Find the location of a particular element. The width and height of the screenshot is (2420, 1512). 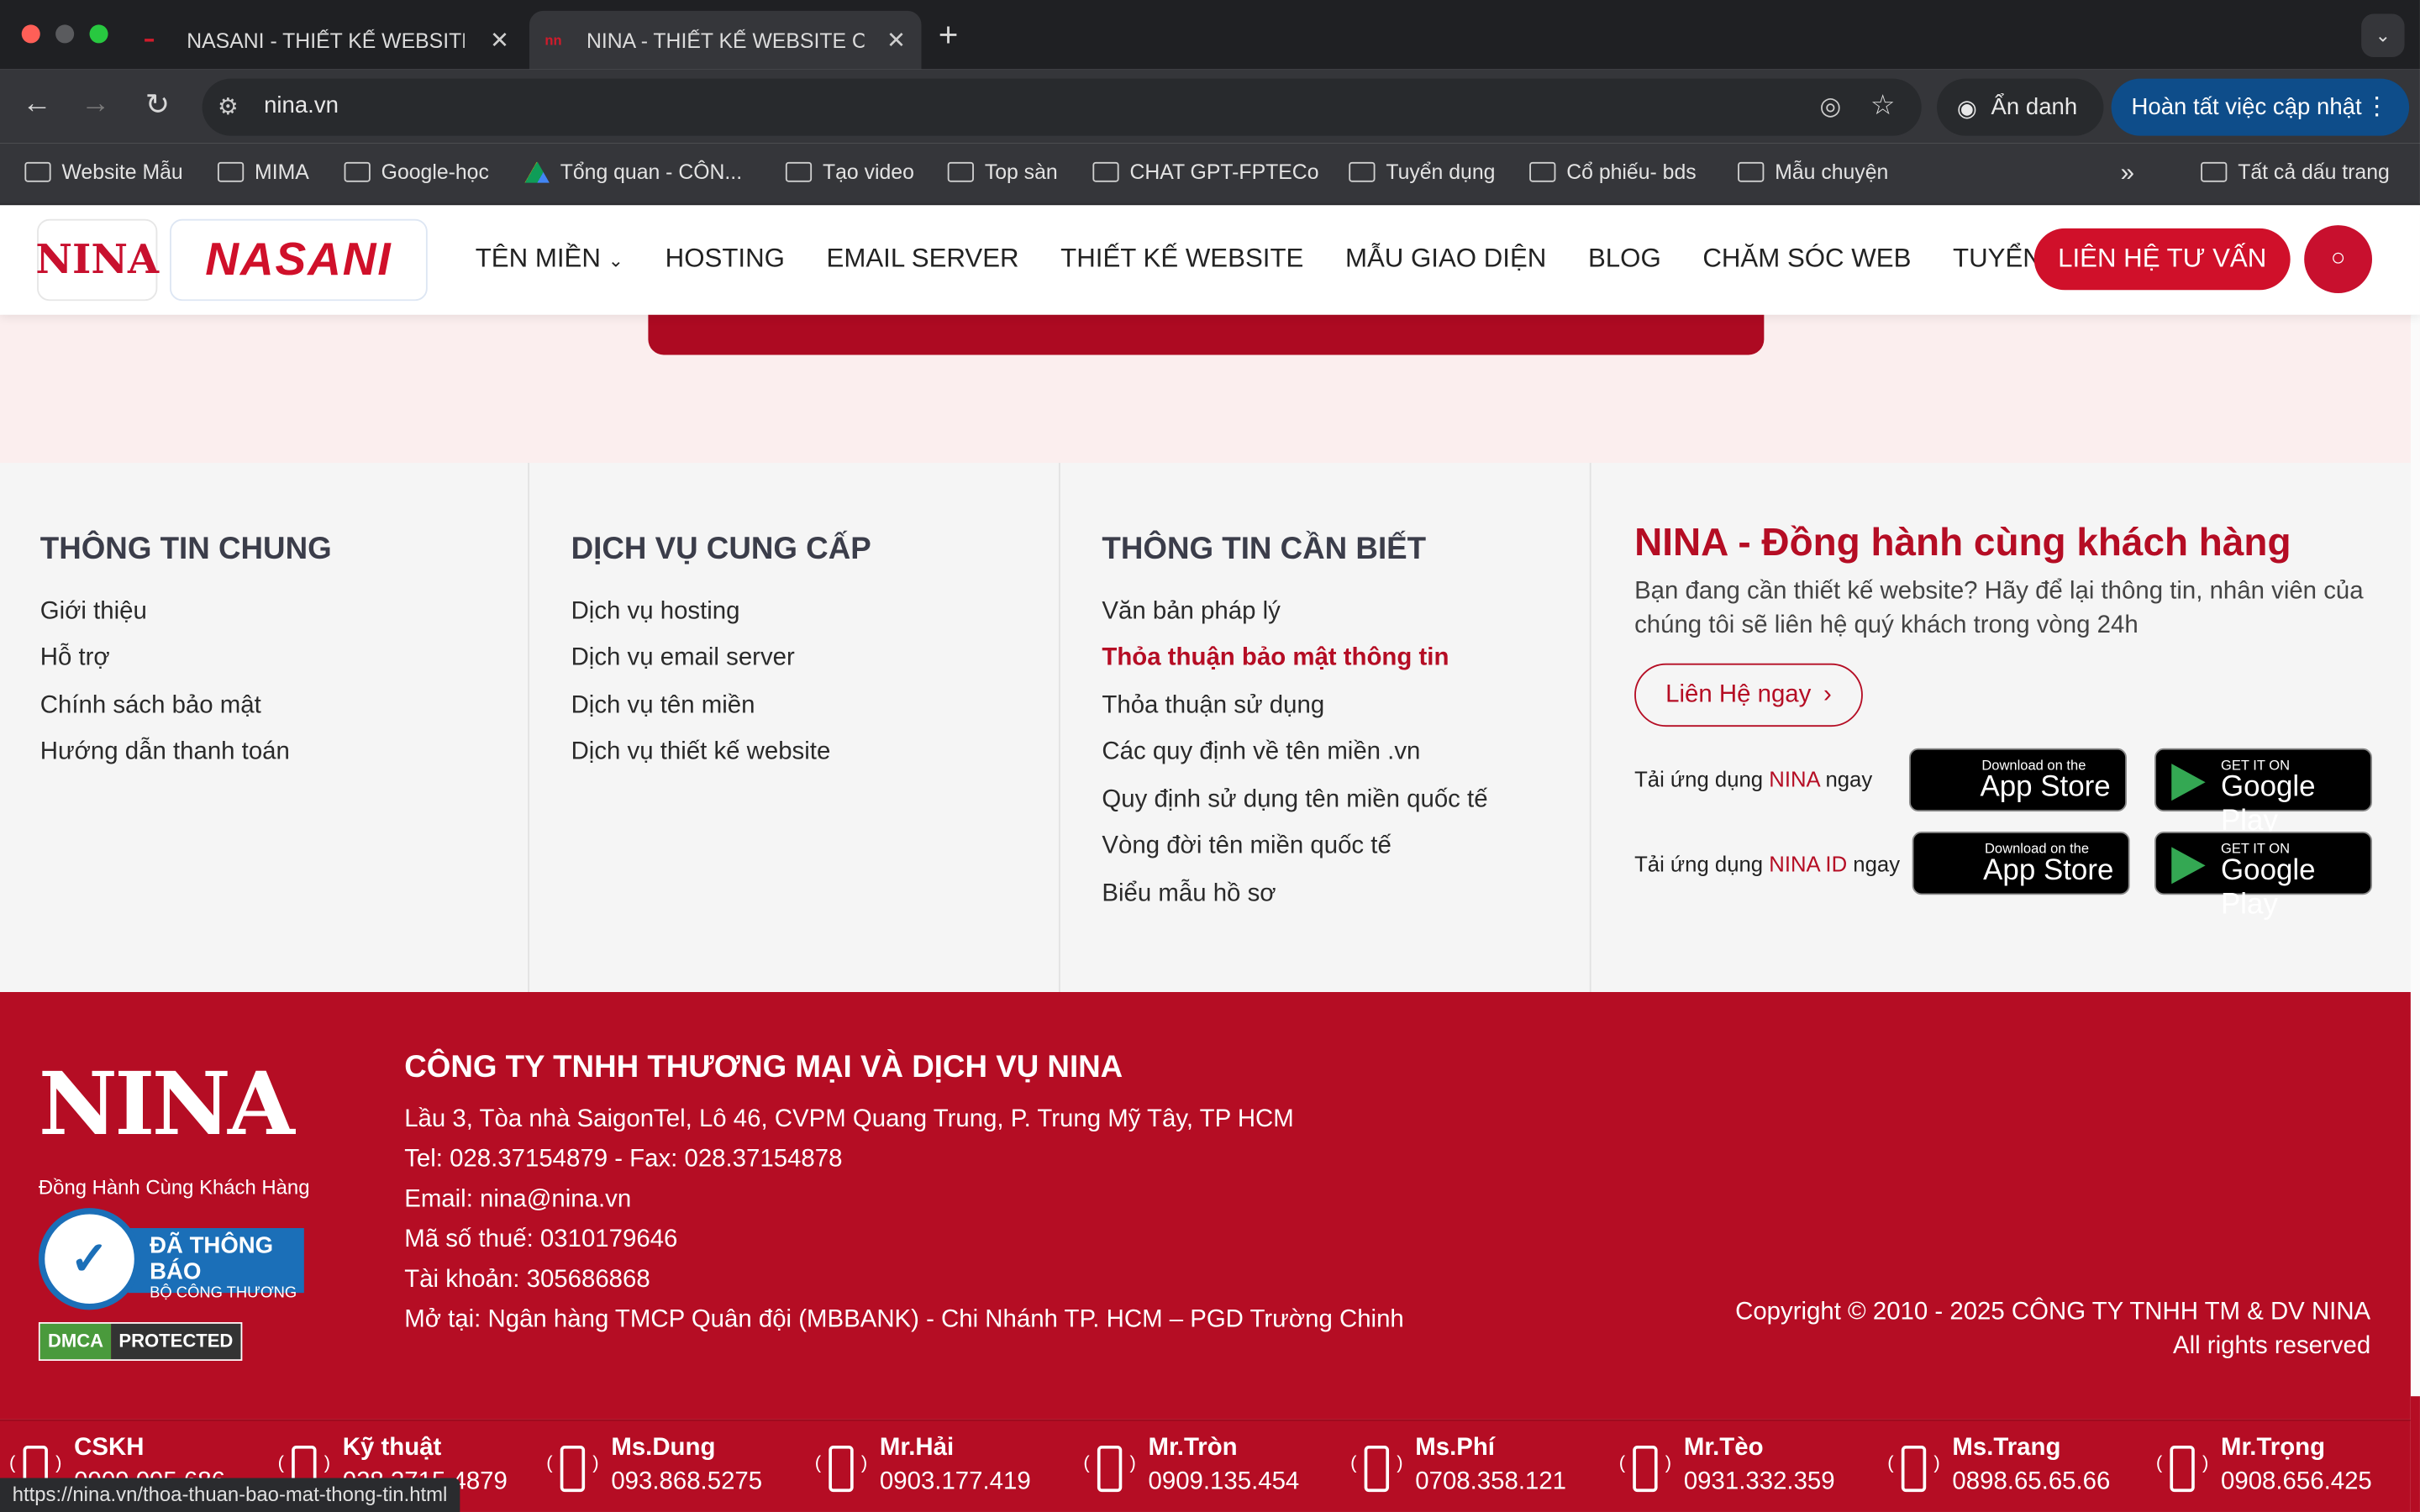

nav-blog: BLOG is located at coordinates (1624, 259).